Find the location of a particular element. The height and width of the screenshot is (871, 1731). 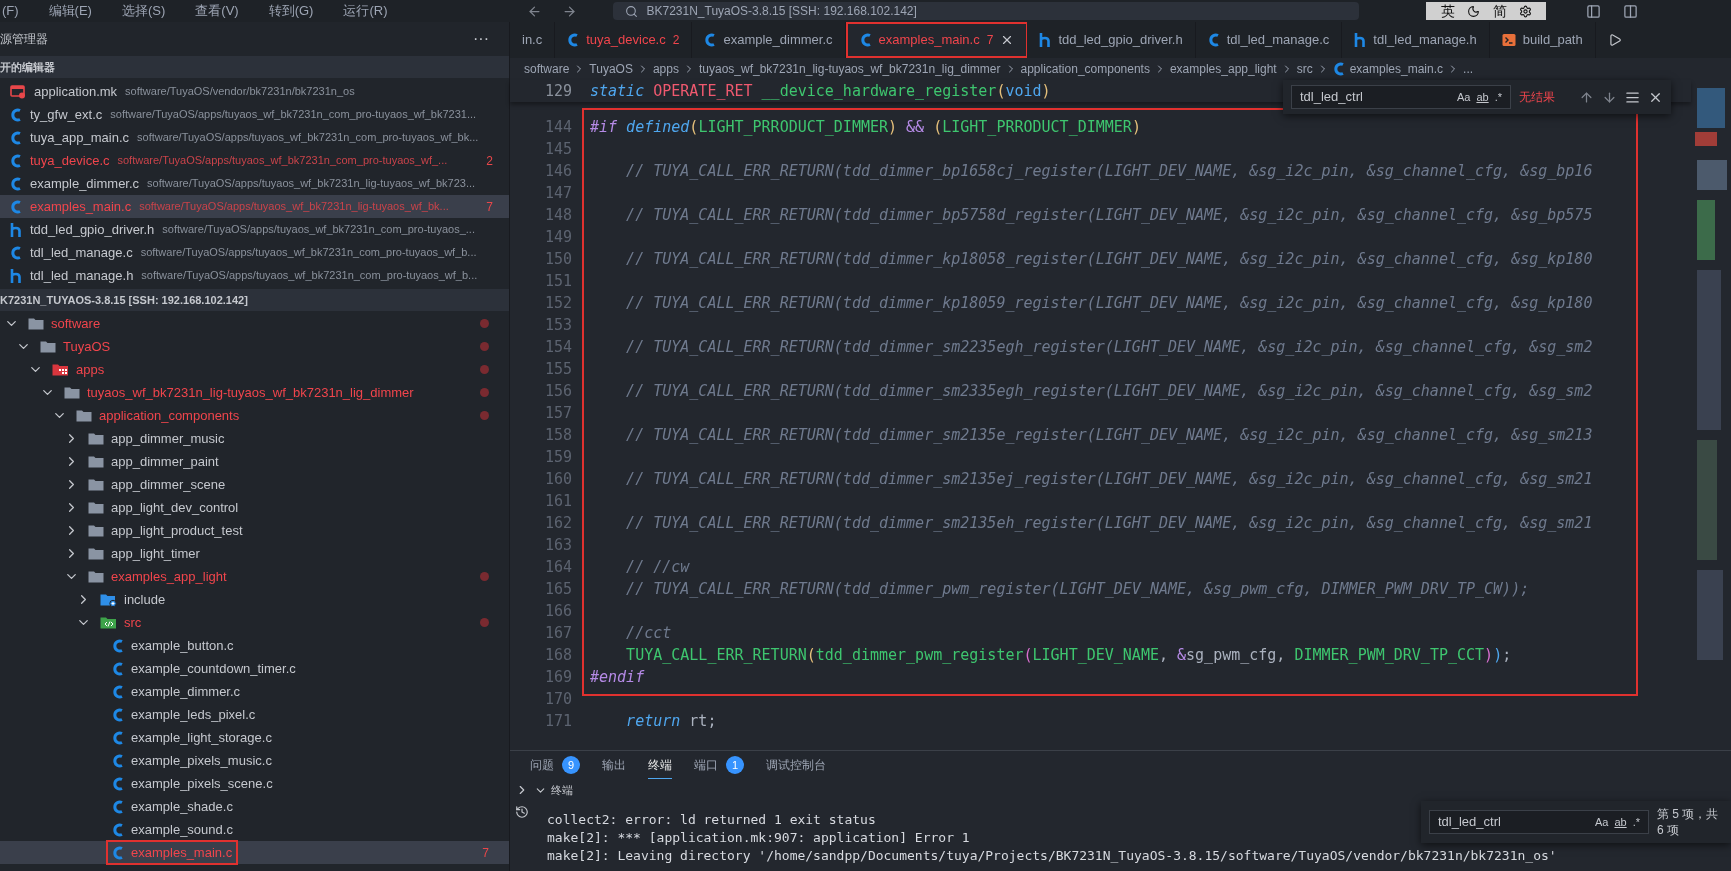

open-editor-item: tuya_device.c software/TuyaOS/apps/tuyaos_wf_bk7231n_com_pro-tuyaos_wf_... 2 is located at coordinates (254, 160).